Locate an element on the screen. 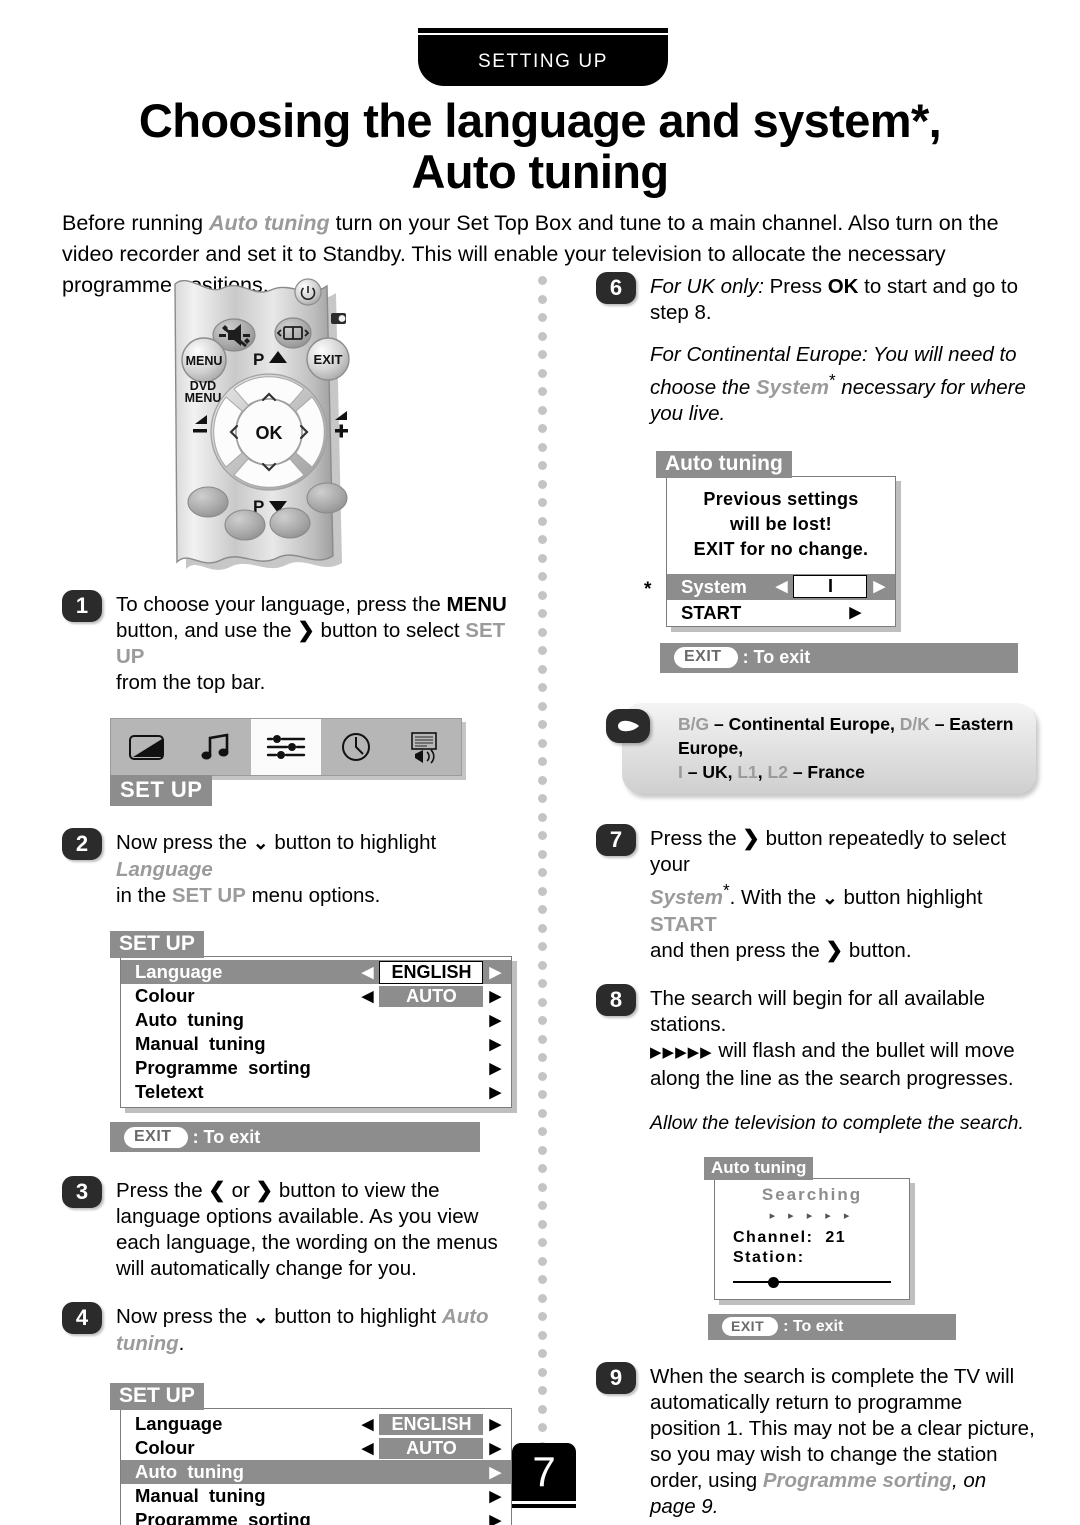 This screenshot has height=1525, width=1080. column-divider-dots is located at coordinates (544, 863).